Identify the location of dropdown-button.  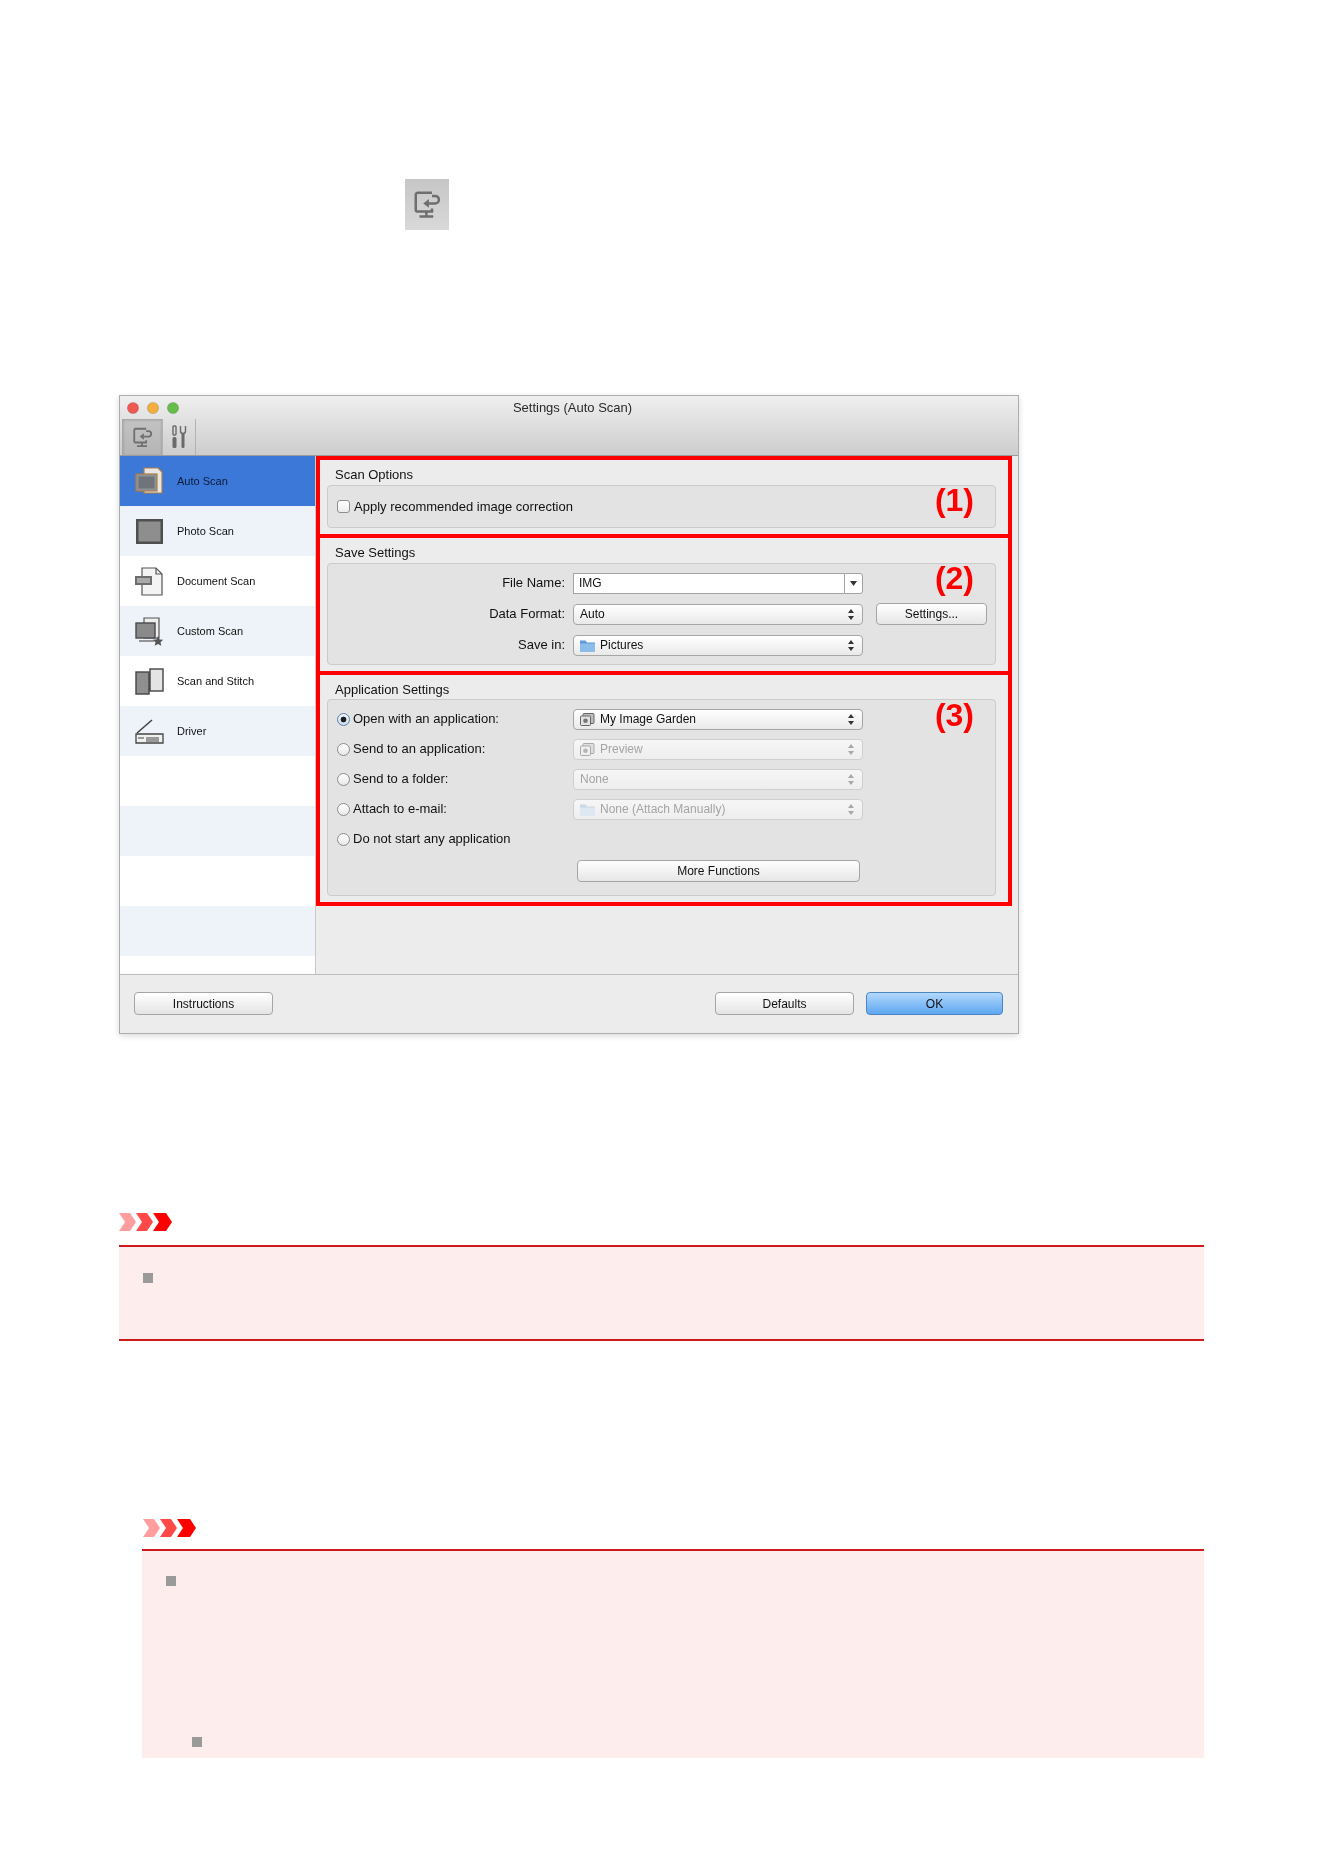
(853, 583).